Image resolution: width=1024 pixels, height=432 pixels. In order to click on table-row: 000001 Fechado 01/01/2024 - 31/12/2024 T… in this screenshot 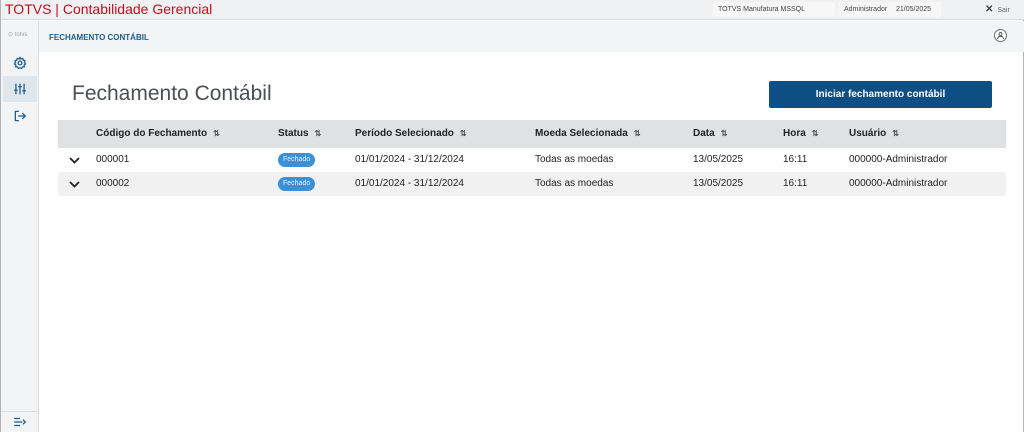, I will do `click(532, 160)`.